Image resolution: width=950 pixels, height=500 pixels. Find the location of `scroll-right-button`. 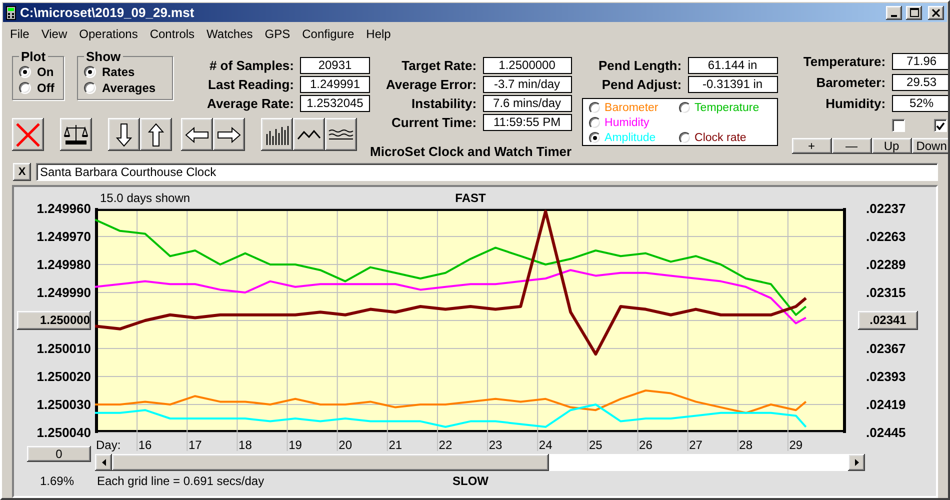

scroll-right-button is located at coordinates (856, 462).